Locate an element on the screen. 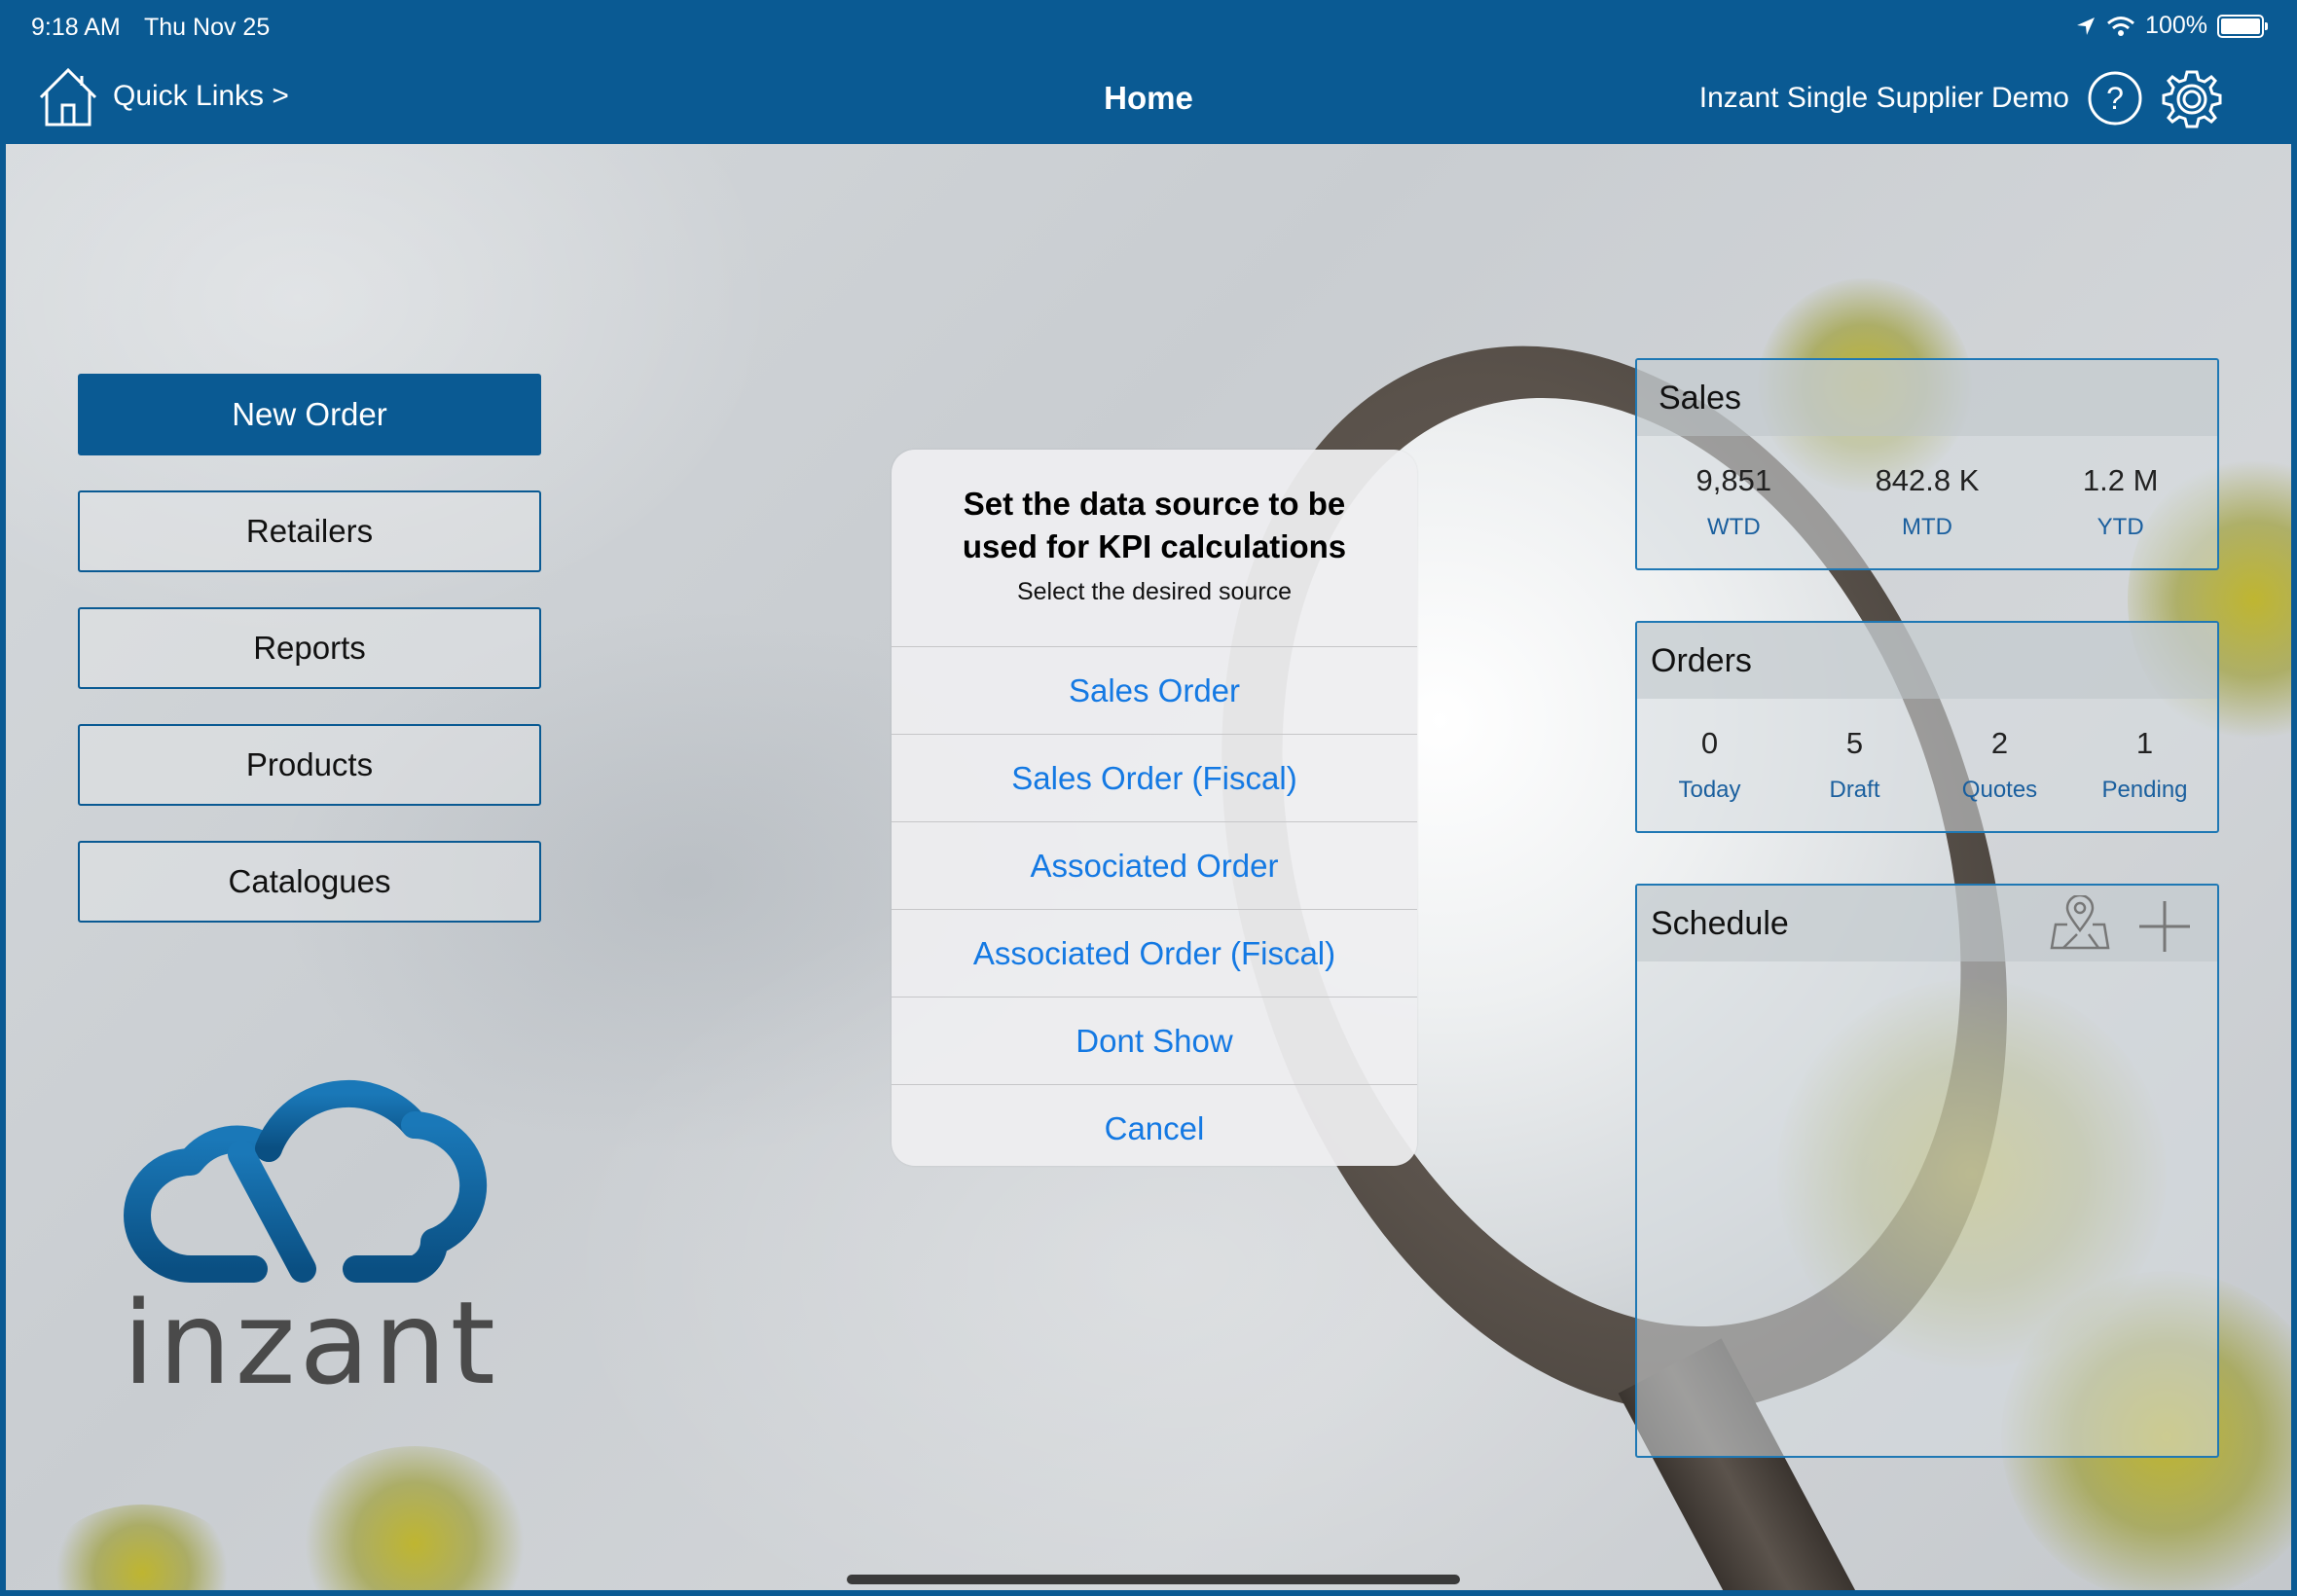 The height and width of the screenshot is (1596, 2297). orders-kpi-quotes: 2 Quotes is located at coordinates (1999, 751).